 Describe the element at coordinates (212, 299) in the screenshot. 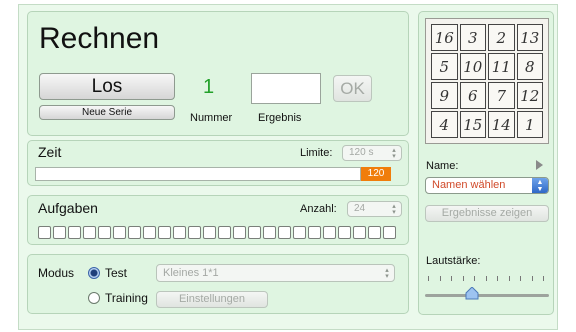

I see `settings-button: Einstellungen` at that location.